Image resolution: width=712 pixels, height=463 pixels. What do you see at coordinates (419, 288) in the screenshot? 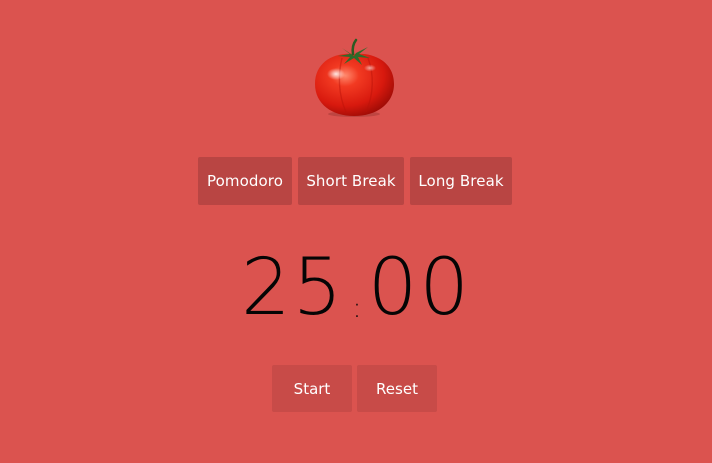
I see `timer-seconds: 00` at bounding box center [419, 288].